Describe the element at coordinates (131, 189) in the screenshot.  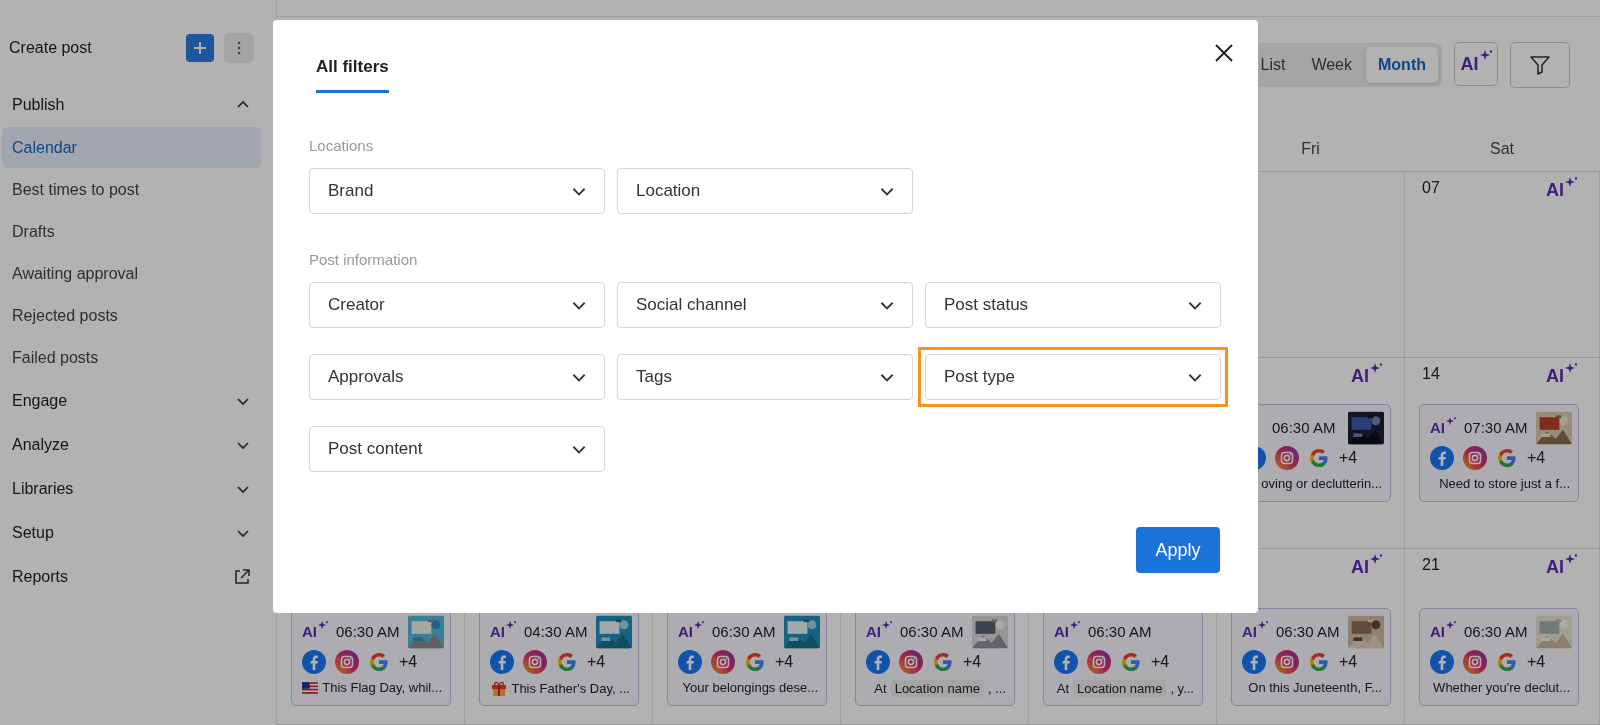
I see `nav-item: Best times to post` at that location.